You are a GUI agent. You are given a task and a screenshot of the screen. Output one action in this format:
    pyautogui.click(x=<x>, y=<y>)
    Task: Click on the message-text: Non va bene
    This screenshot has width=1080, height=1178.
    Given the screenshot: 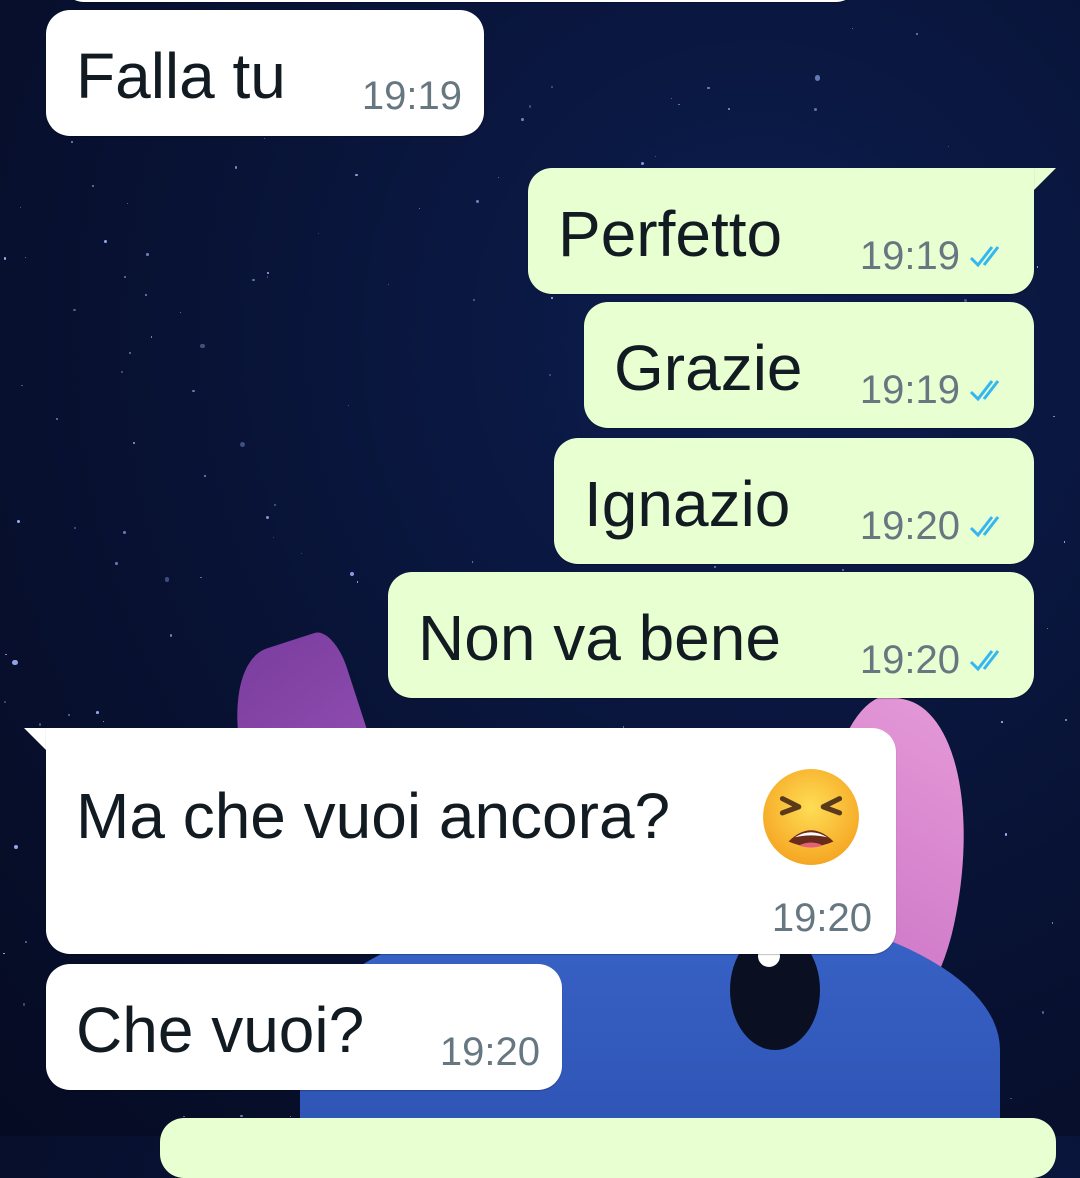 What is the action you would take?
    pyautogui.click(x=599, y=638)
    